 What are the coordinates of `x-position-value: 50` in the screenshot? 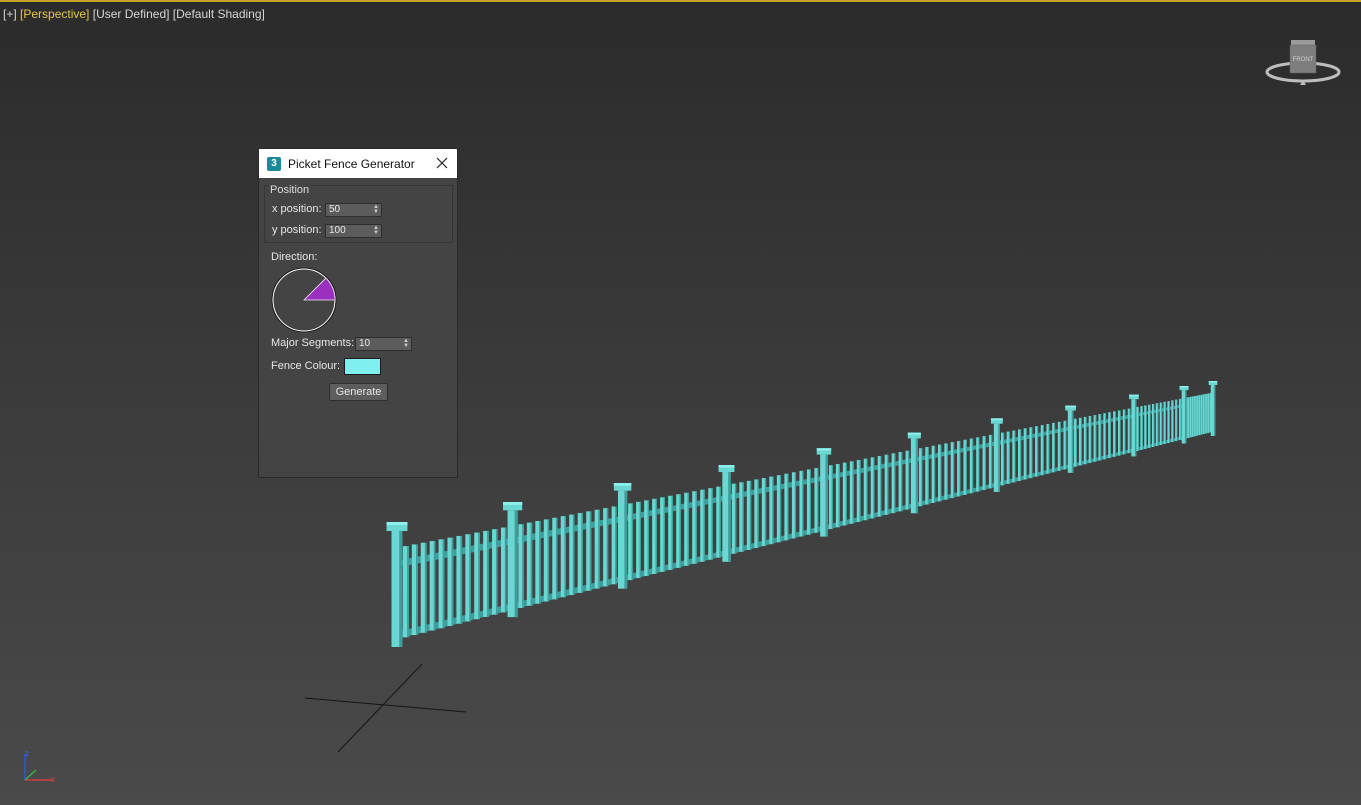 It's located at (335, 209).